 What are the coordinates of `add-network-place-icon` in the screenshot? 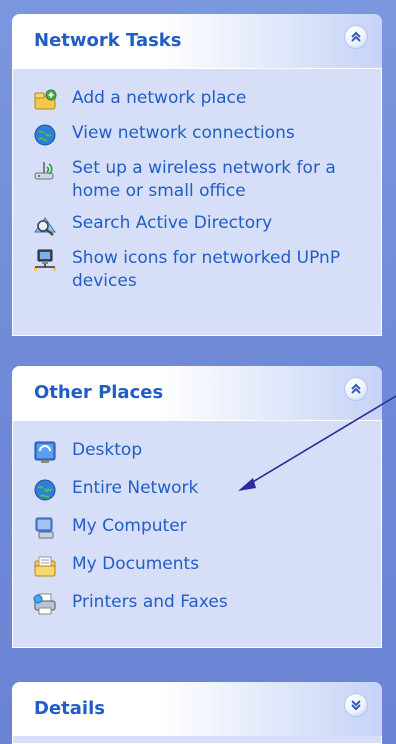 It's located at (45, 100).